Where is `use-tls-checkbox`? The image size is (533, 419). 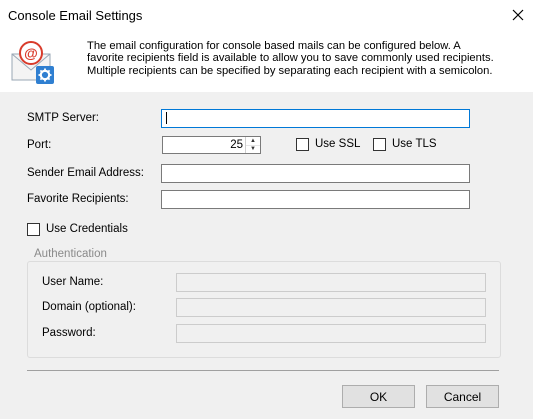 use-tls-checkbox is located at coordinates (379, 144).